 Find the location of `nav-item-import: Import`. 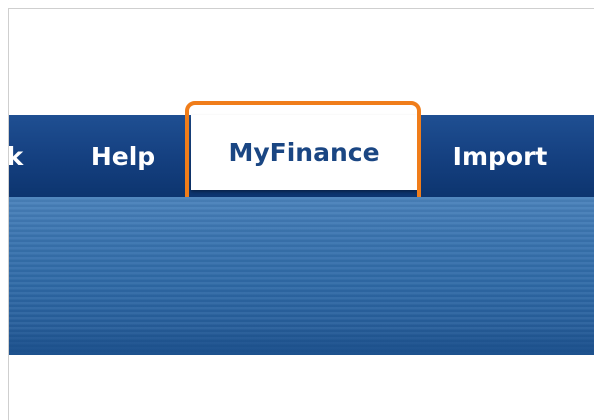

nav-item-import: Import is located at coordinates (500, 156).